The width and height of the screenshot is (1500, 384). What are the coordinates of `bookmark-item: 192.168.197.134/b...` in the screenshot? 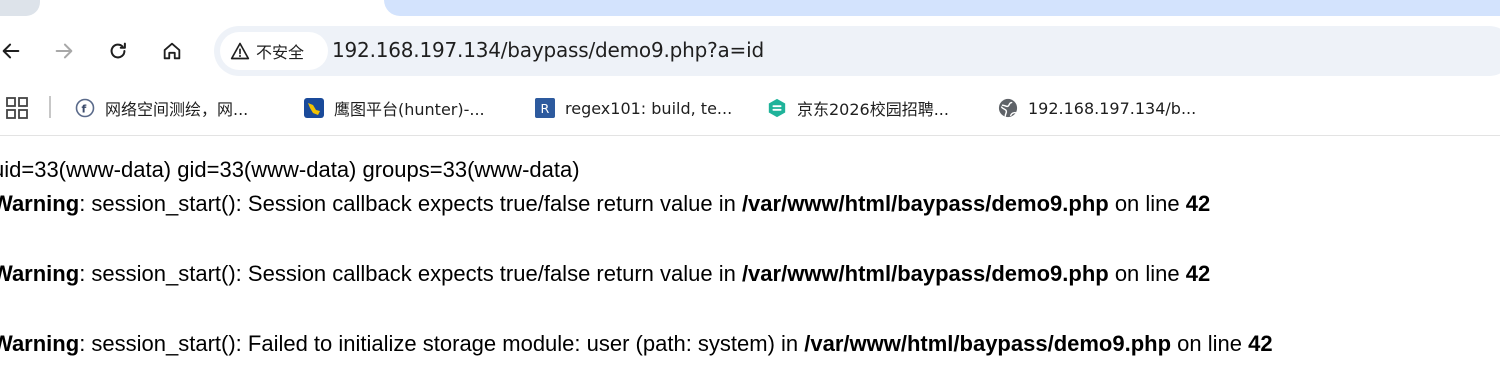 It's located at (1097, 108).